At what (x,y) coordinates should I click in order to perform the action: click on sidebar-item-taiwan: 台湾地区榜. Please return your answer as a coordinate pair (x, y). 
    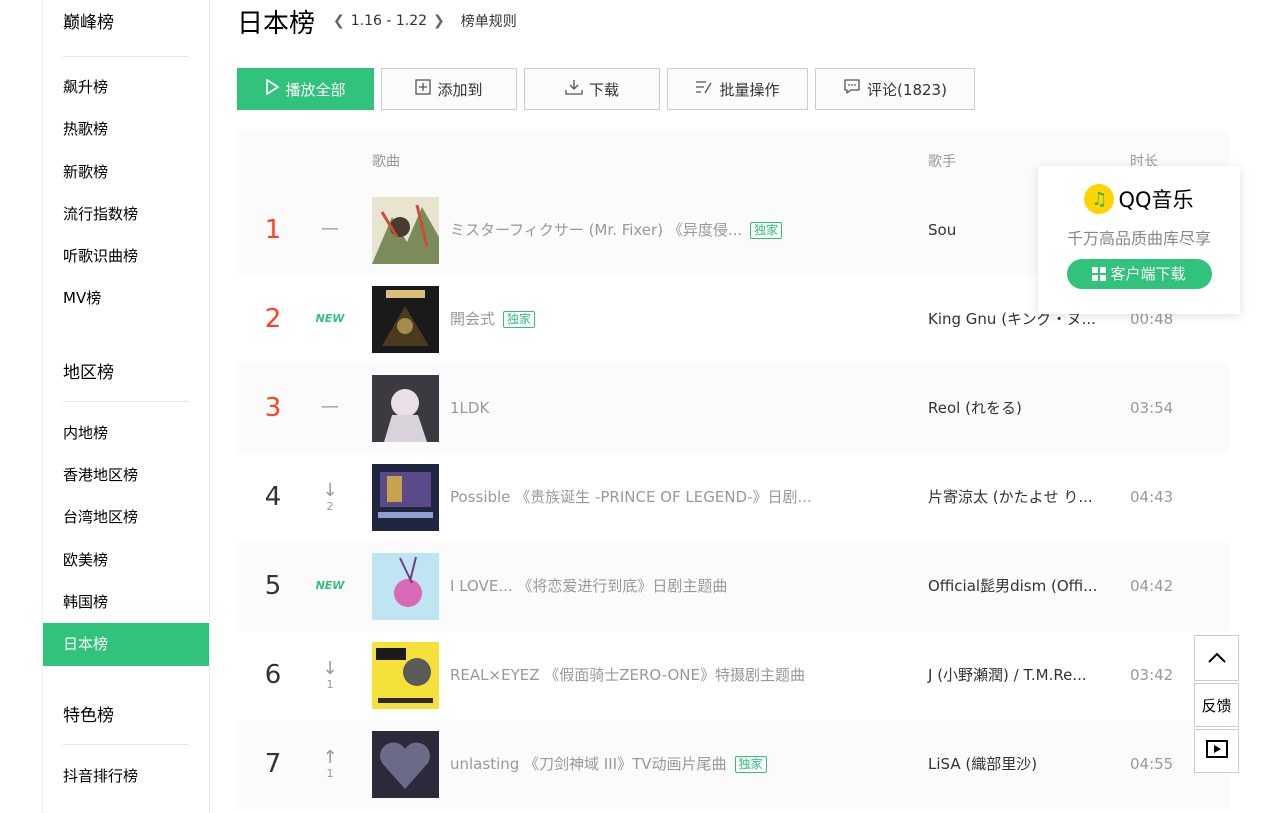
    Looking at the image, I should click on (126, 517).